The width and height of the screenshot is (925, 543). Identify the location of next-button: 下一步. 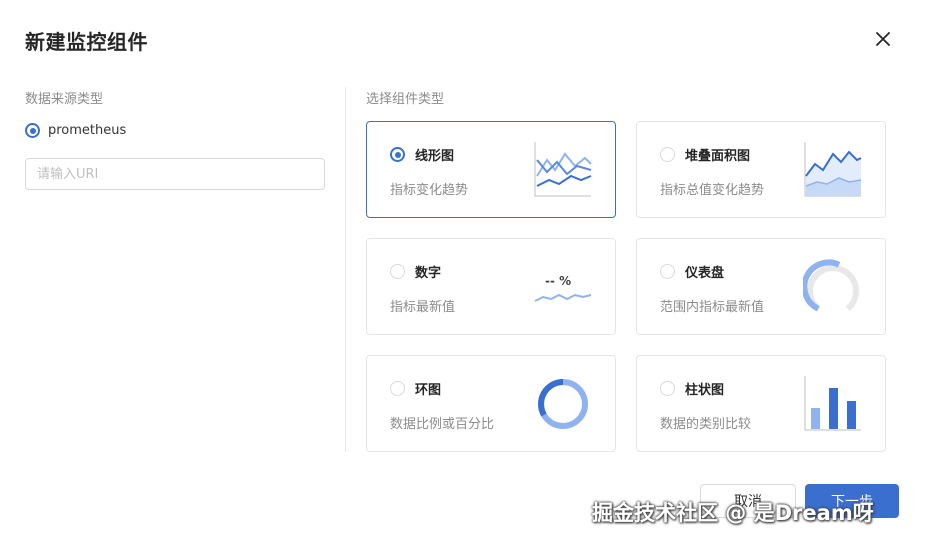
(852, 501).